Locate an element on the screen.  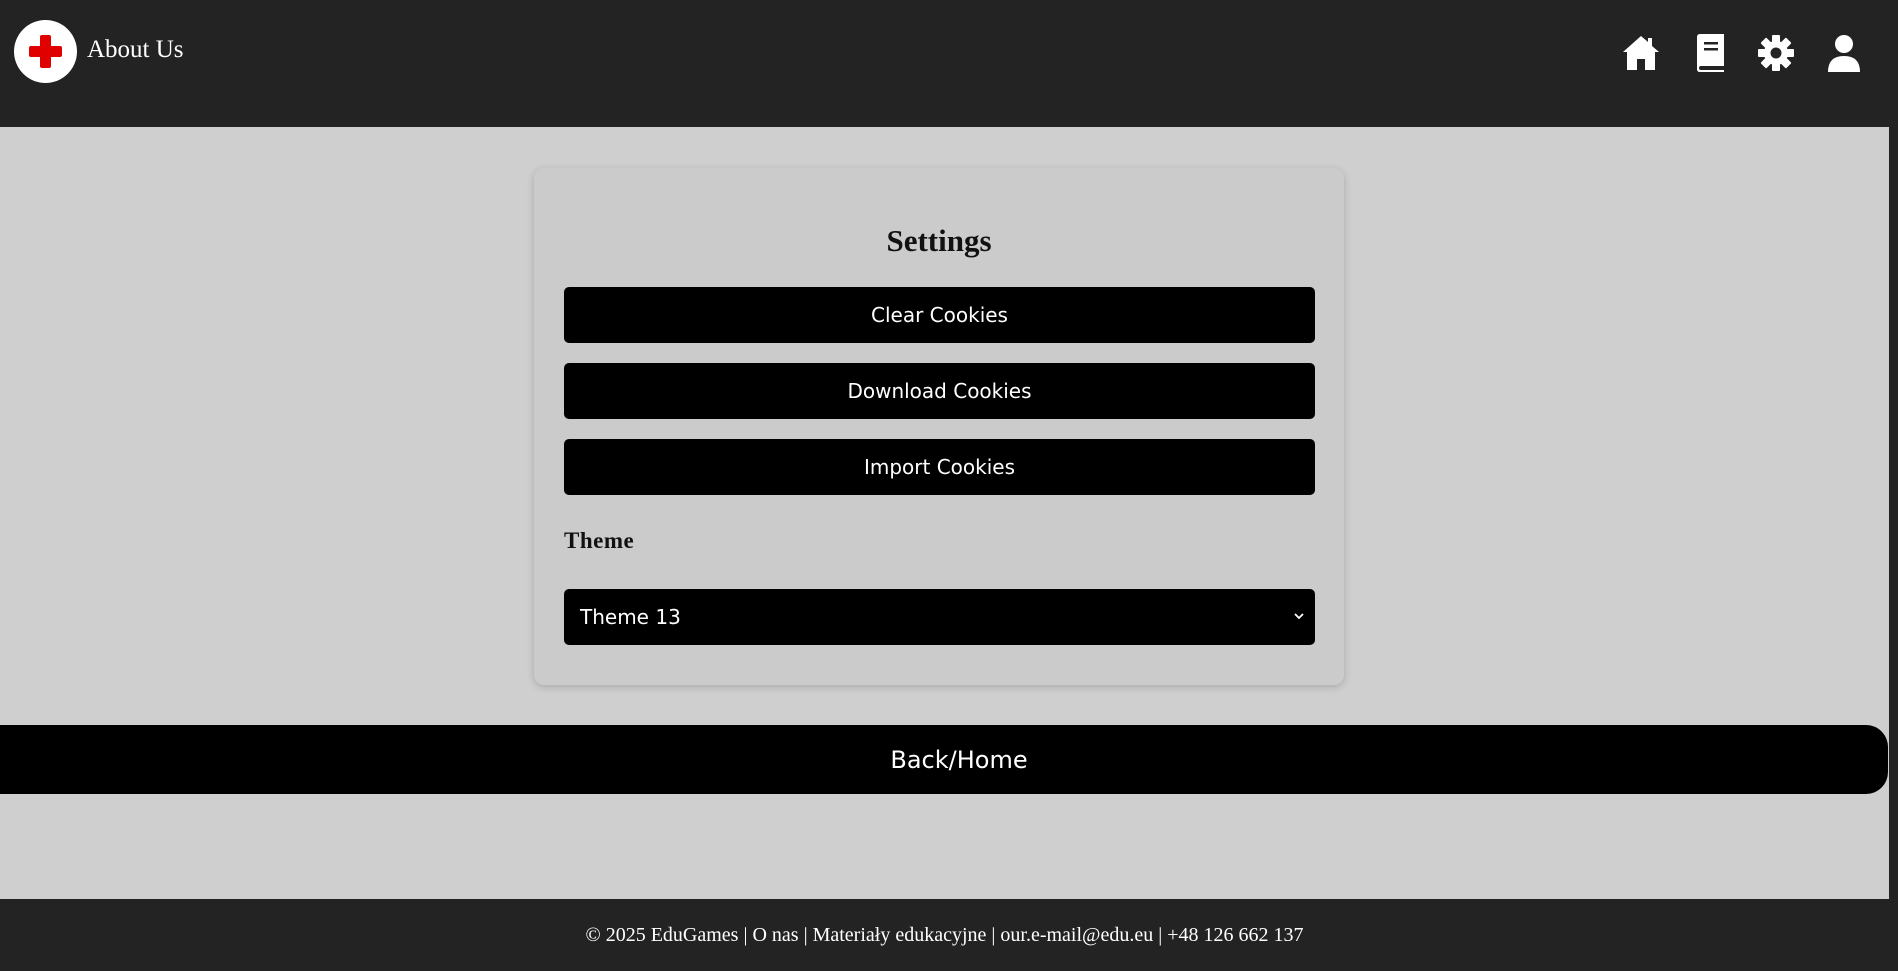
theme-select: Theme 13 is located at coordinates (939, 617).